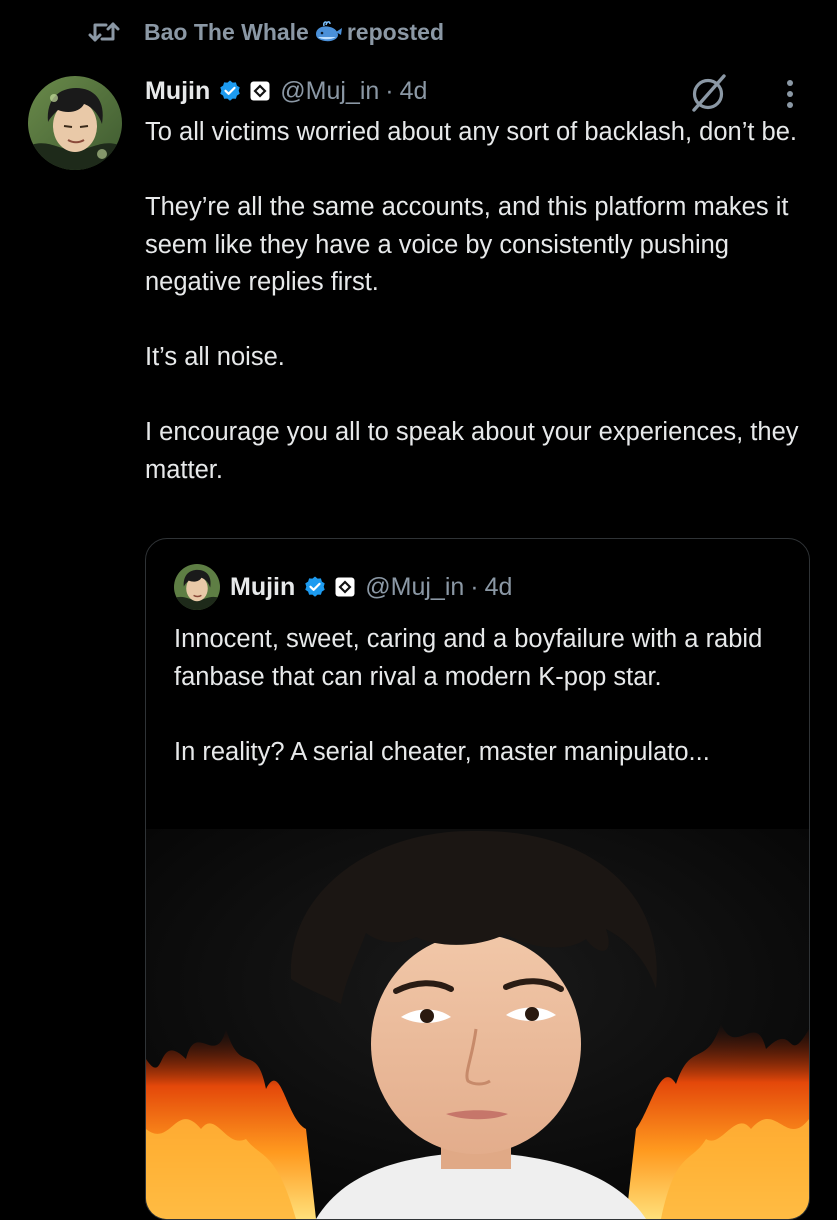  I want to click on tweet-header: Mujin @Muj_in · 4d, so click(286, 91).